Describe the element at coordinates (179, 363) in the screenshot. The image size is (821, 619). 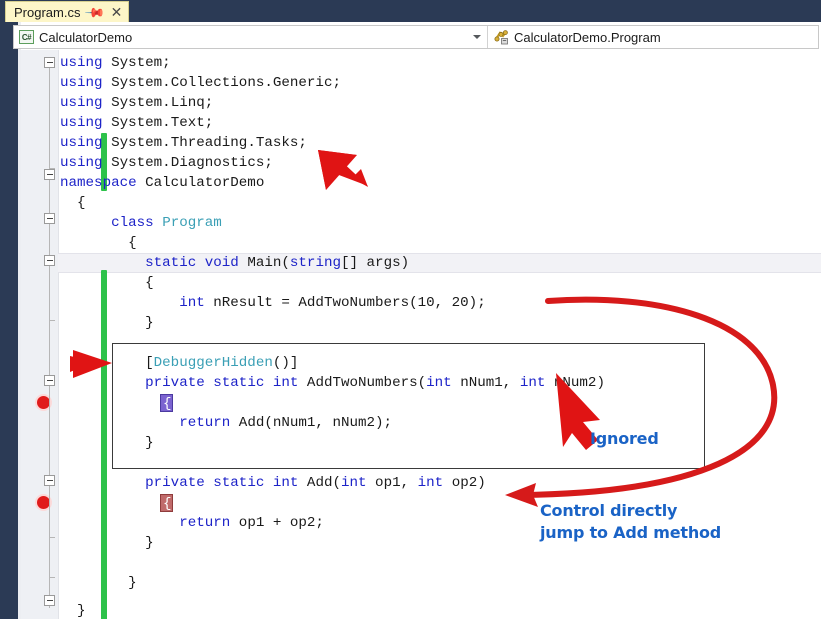
I see `code-line: [DebuggerHidden()]` at that location.